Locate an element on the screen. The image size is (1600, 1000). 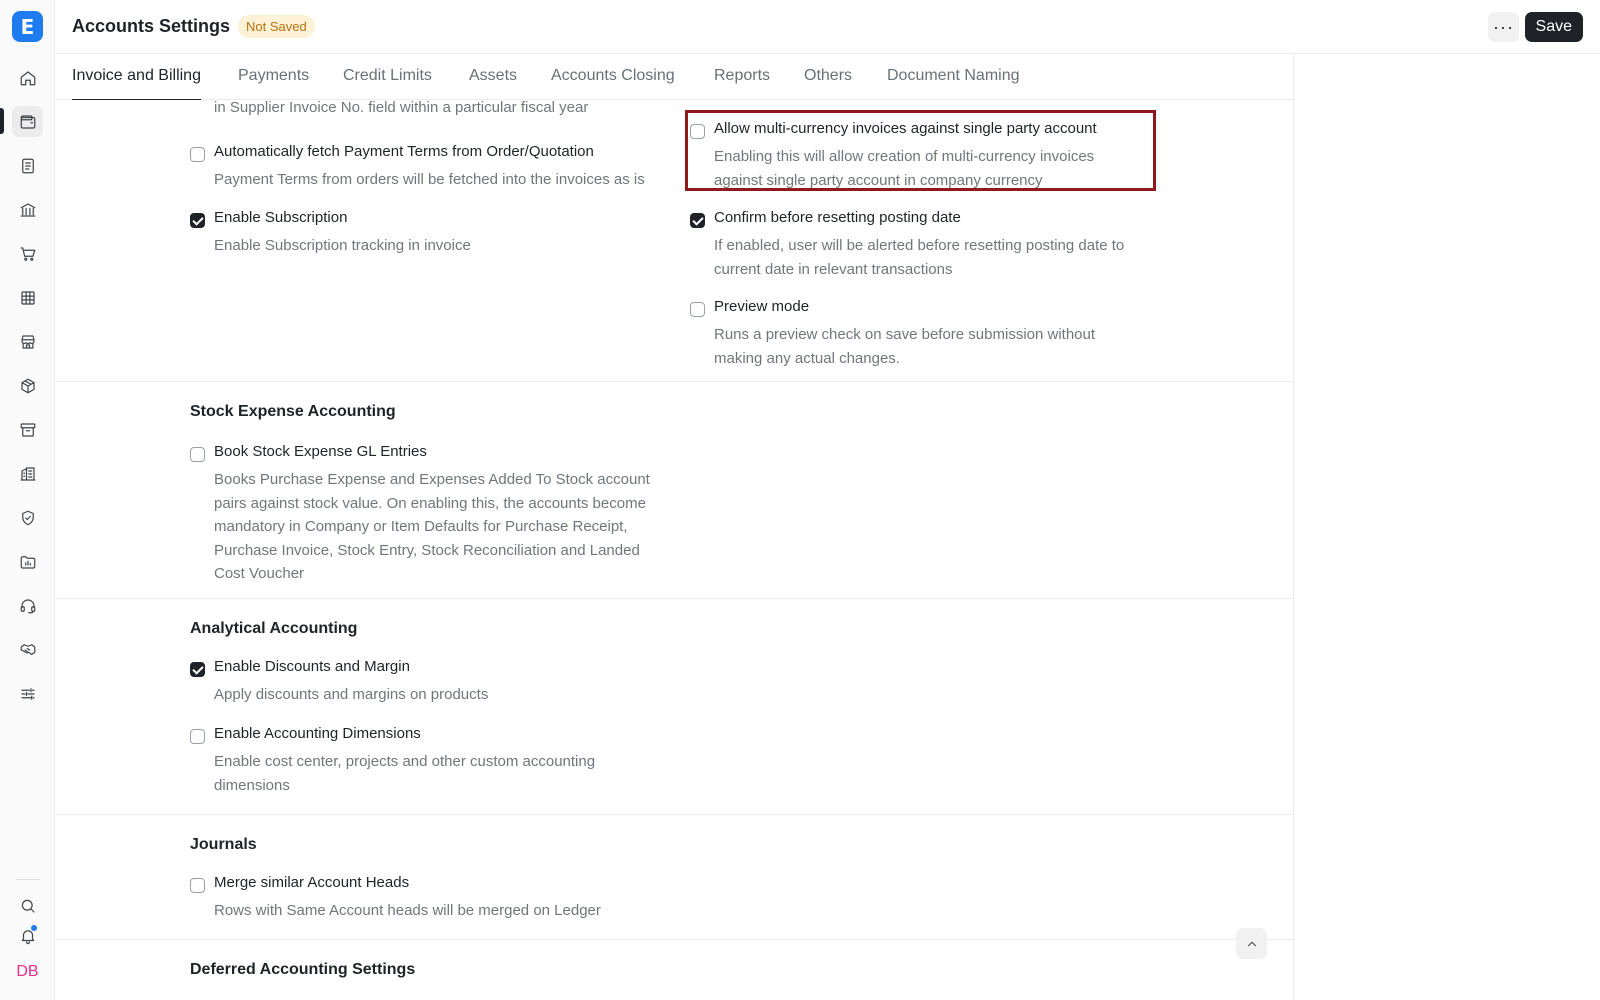
box-icon is located at coordinates (27, 385).